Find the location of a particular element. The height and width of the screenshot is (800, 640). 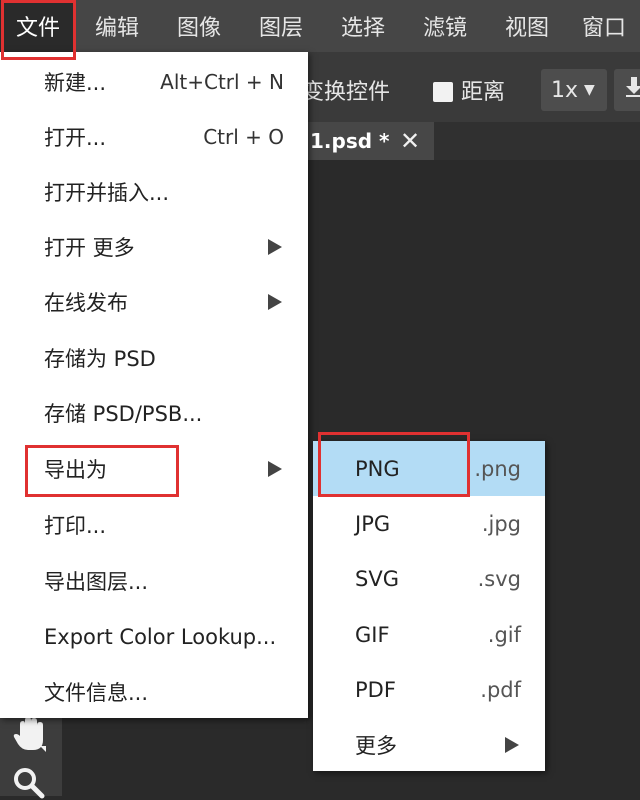

export-png: PNG .png is located at coordinates (429, 468).